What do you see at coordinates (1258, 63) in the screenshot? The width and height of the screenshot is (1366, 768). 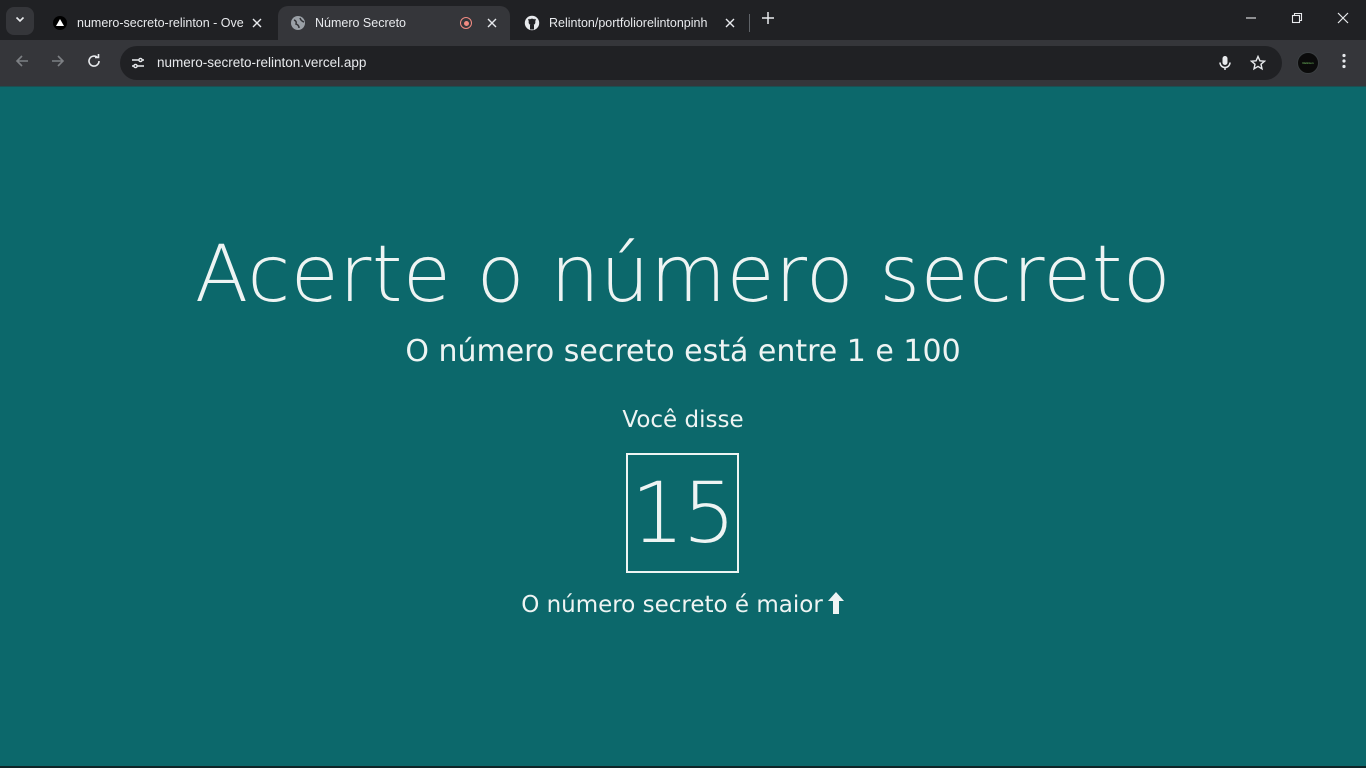 I see `bookmark-star-icon` at bounding box center [1258, 63].